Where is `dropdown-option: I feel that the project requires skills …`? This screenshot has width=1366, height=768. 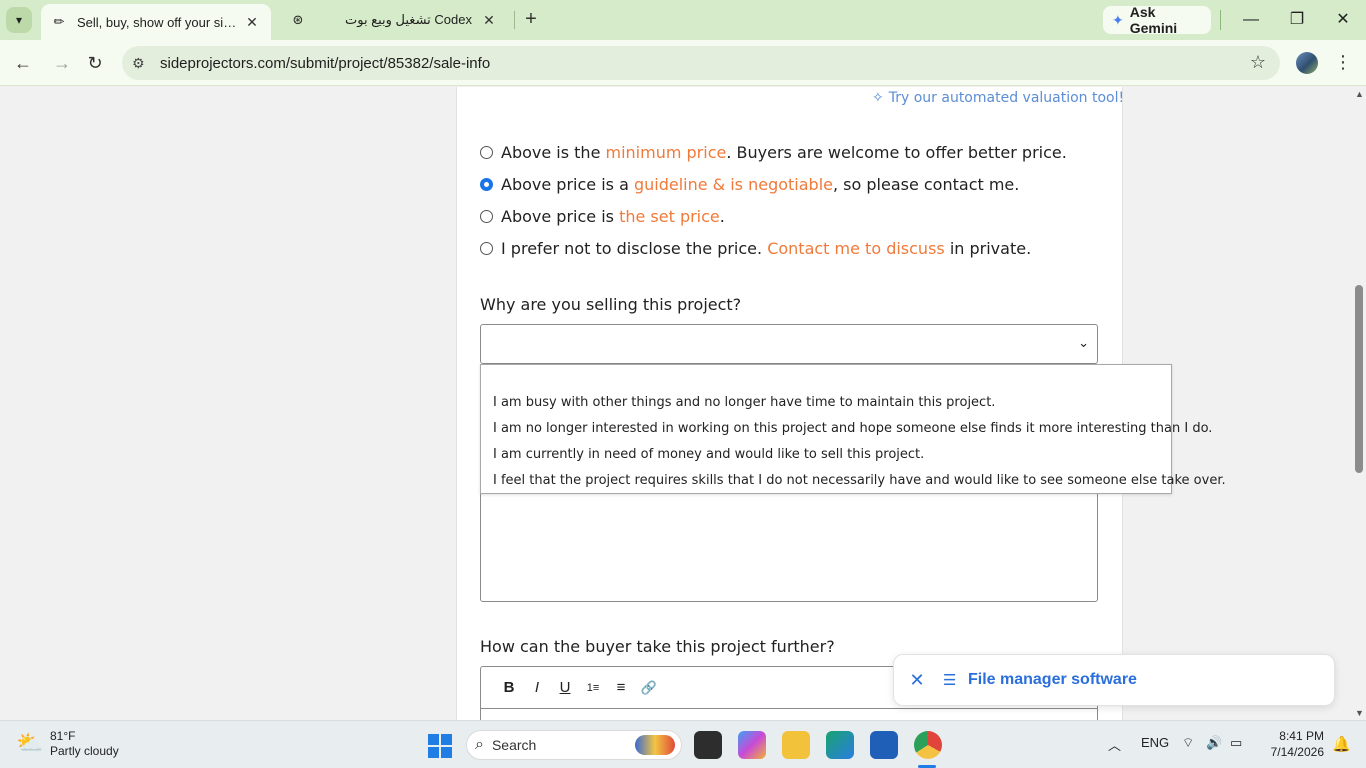 dropdown-option: I feel that the project requires skills … is located at coordinates (859, 481).